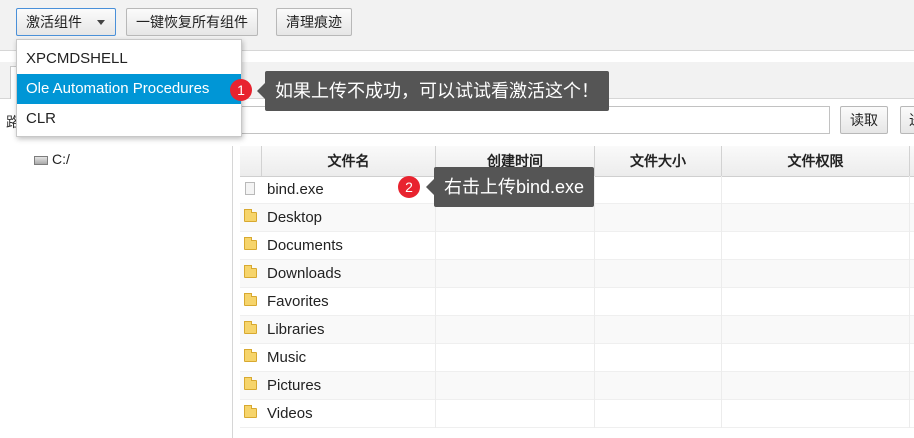  What do you see at coordinates (129, 119) in the screenshot?
I see `menu-item-clr: CLR` at bounding box center [129, 119].